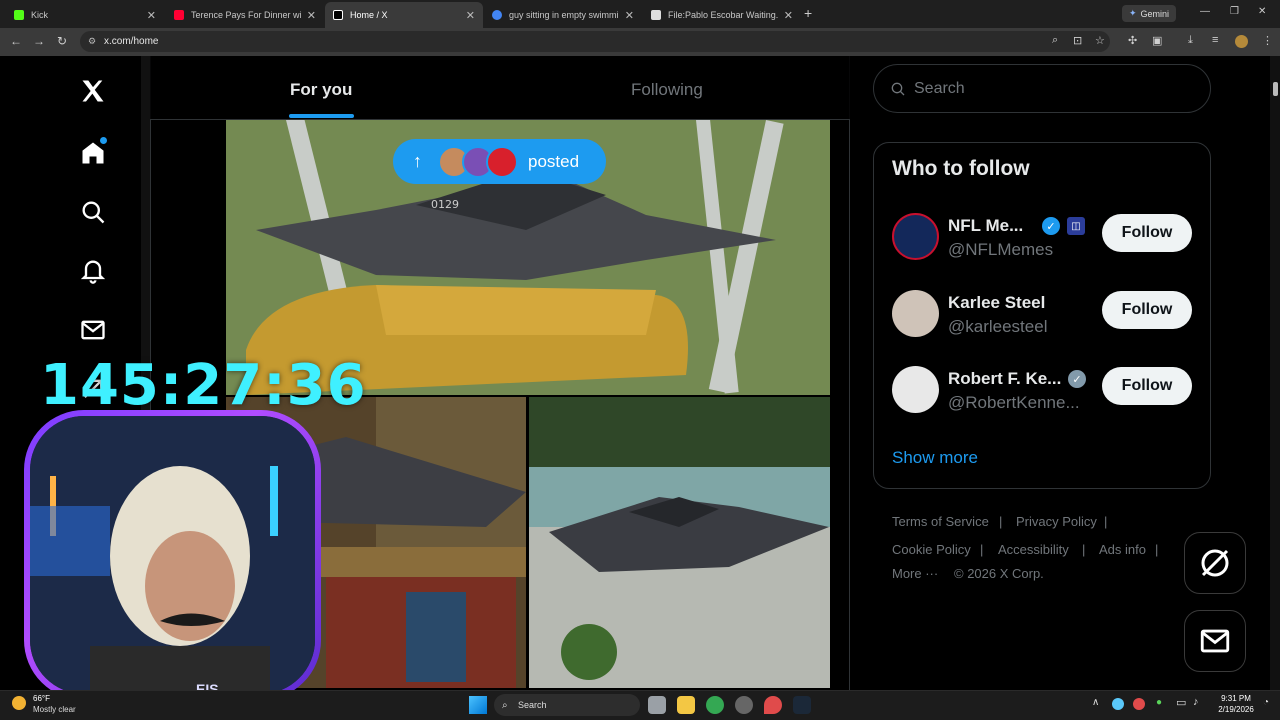  What do you see at coordinates (961, 168) in the screenshot?
I see `who-to-follow-title: Who to follow` at bounding box center [961, 168].